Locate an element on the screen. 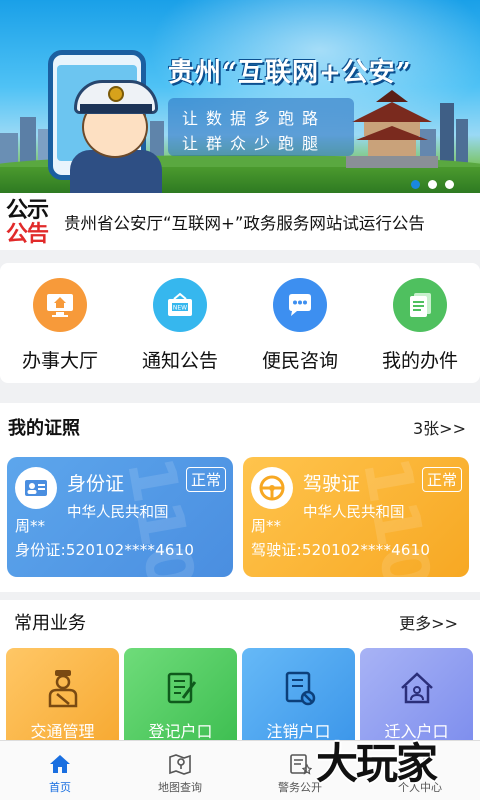 The width and height of the screenshot is (480, 800). business-register: 登记户口 is located at coordinates (180, 694).